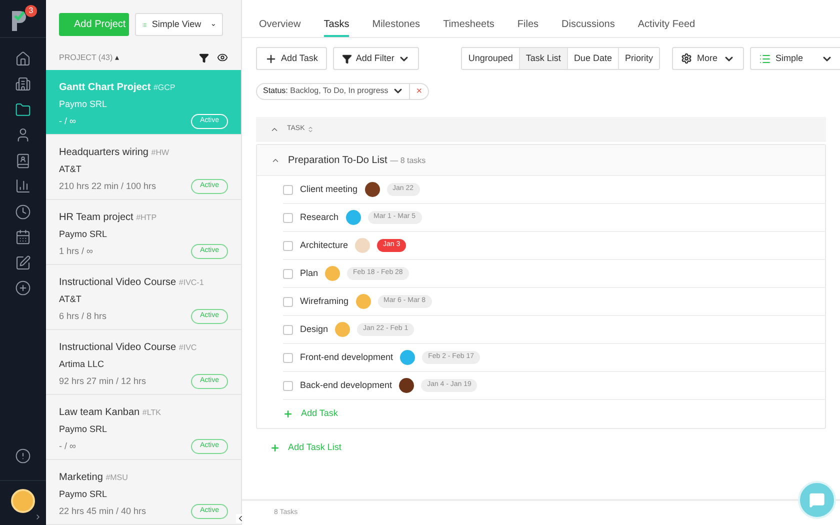 This screenshot has width=840, height=525. Describe the element at coordinates (76, 251) in the screenshot. I see `hours-text: 1 hrs / ∞` at that location.